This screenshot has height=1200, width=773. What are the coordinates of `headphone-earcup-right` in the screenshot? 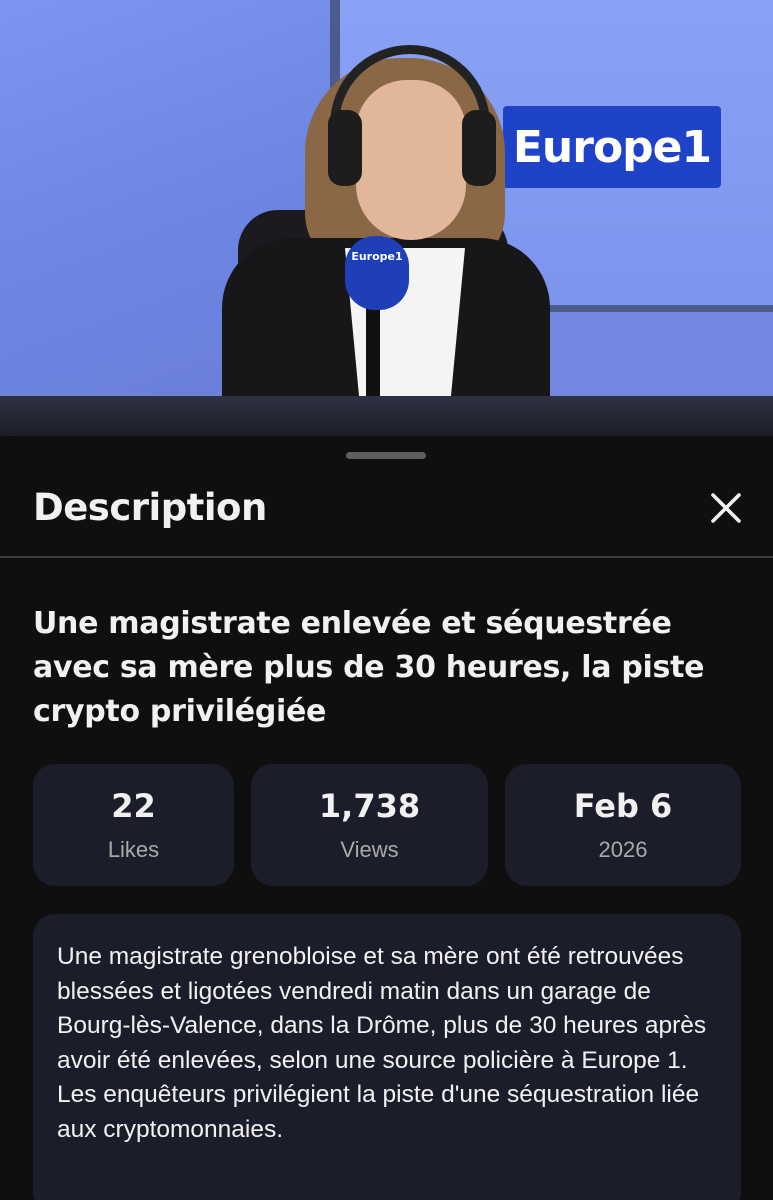 It's located at (479, 148).